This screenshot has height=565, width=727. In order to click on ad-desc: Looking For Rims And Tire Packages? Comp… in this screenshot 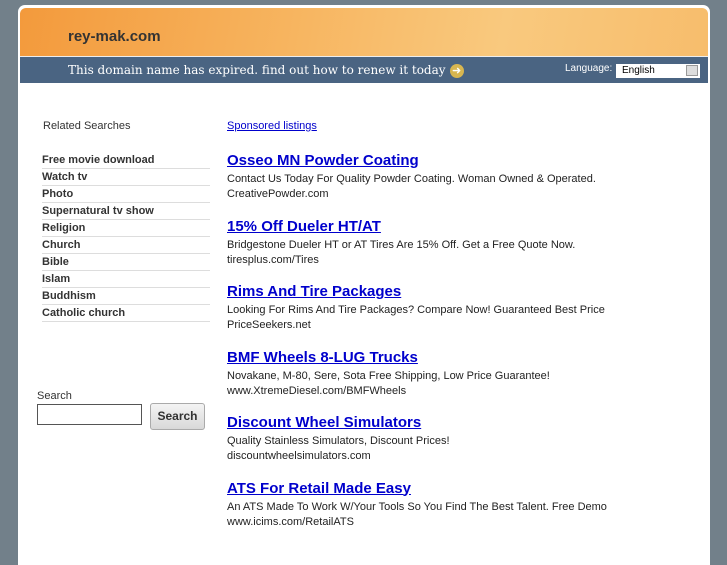, I will do `click(416, 310)`.